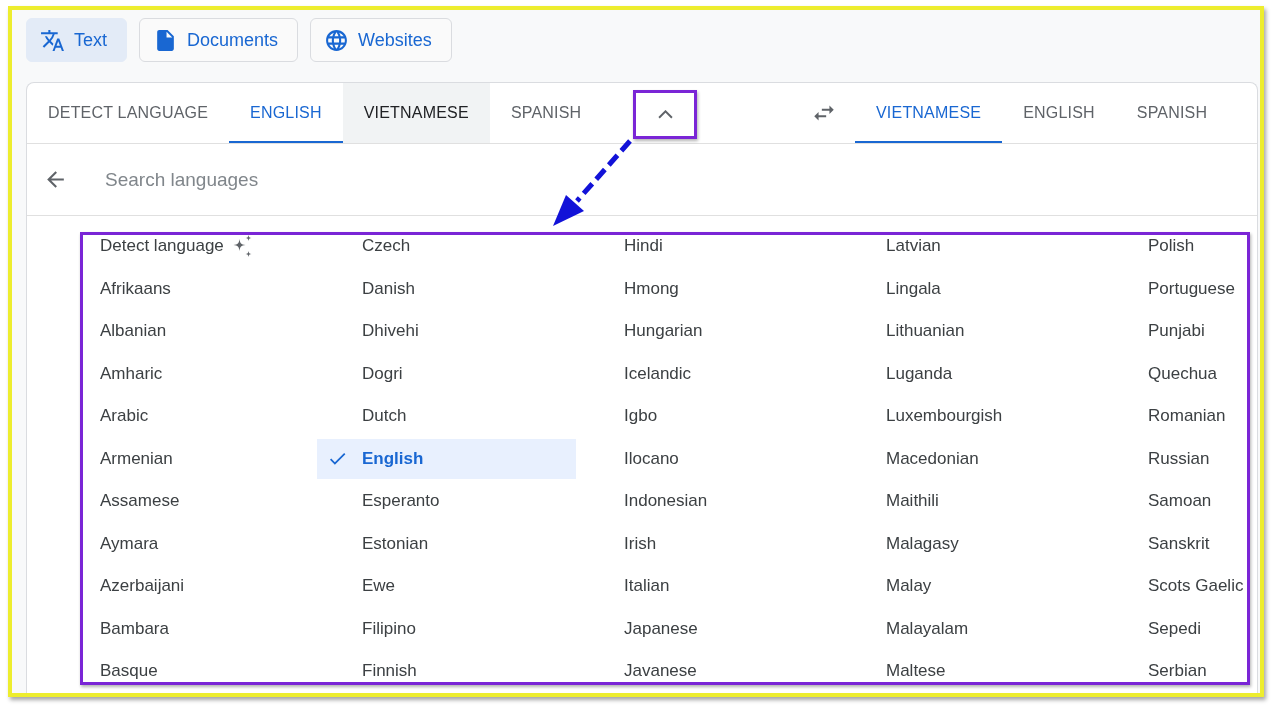 The height and width of the screenshot is (705, 1271). What do you see at coordinates (446, 671) in the screenshot?
I see `language-option: Finnish` at bounding box center [446, 671].